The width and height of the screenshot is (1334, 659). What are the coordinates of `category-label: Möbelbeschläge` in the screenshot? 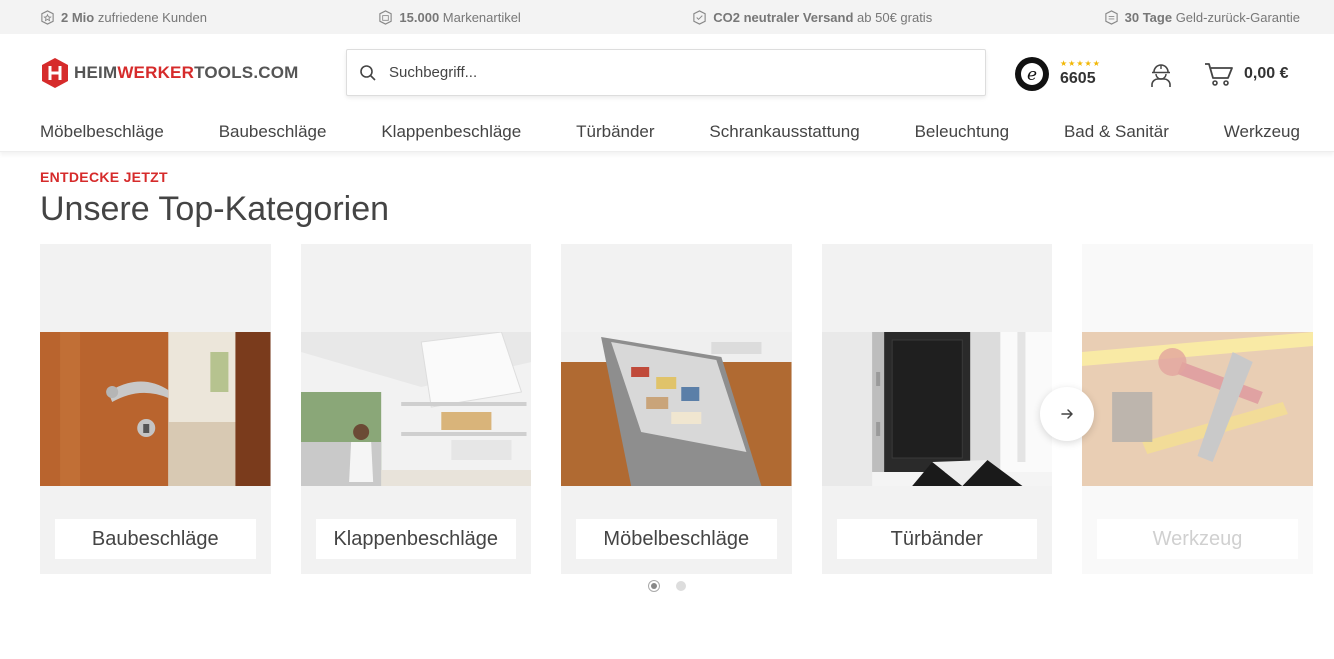 It's located at (676, 539).